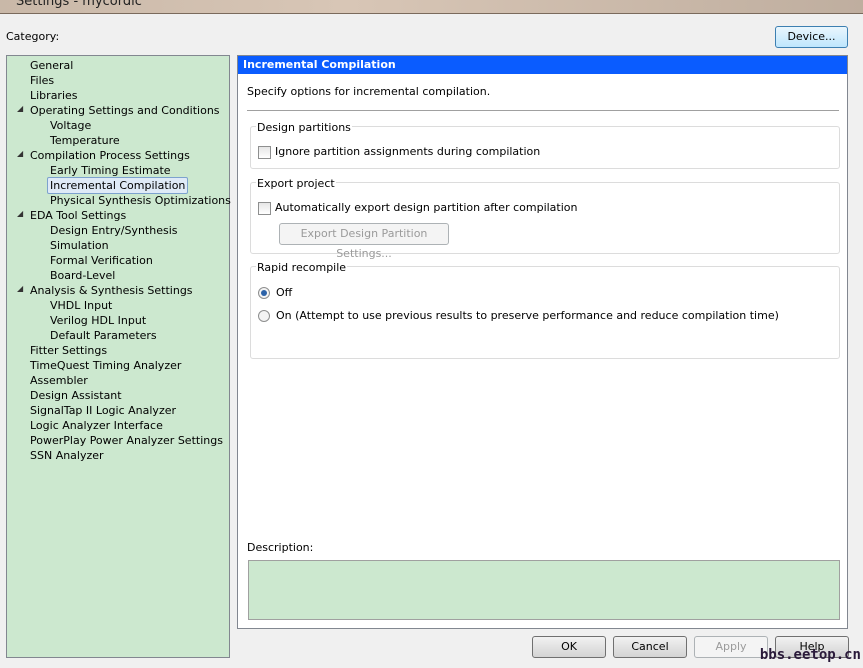 This screenshot has width=863, height=668. What do you see at coordinates (264, 293) in the screenshot?
I see `off-radio` at bounding box center [264, 293].